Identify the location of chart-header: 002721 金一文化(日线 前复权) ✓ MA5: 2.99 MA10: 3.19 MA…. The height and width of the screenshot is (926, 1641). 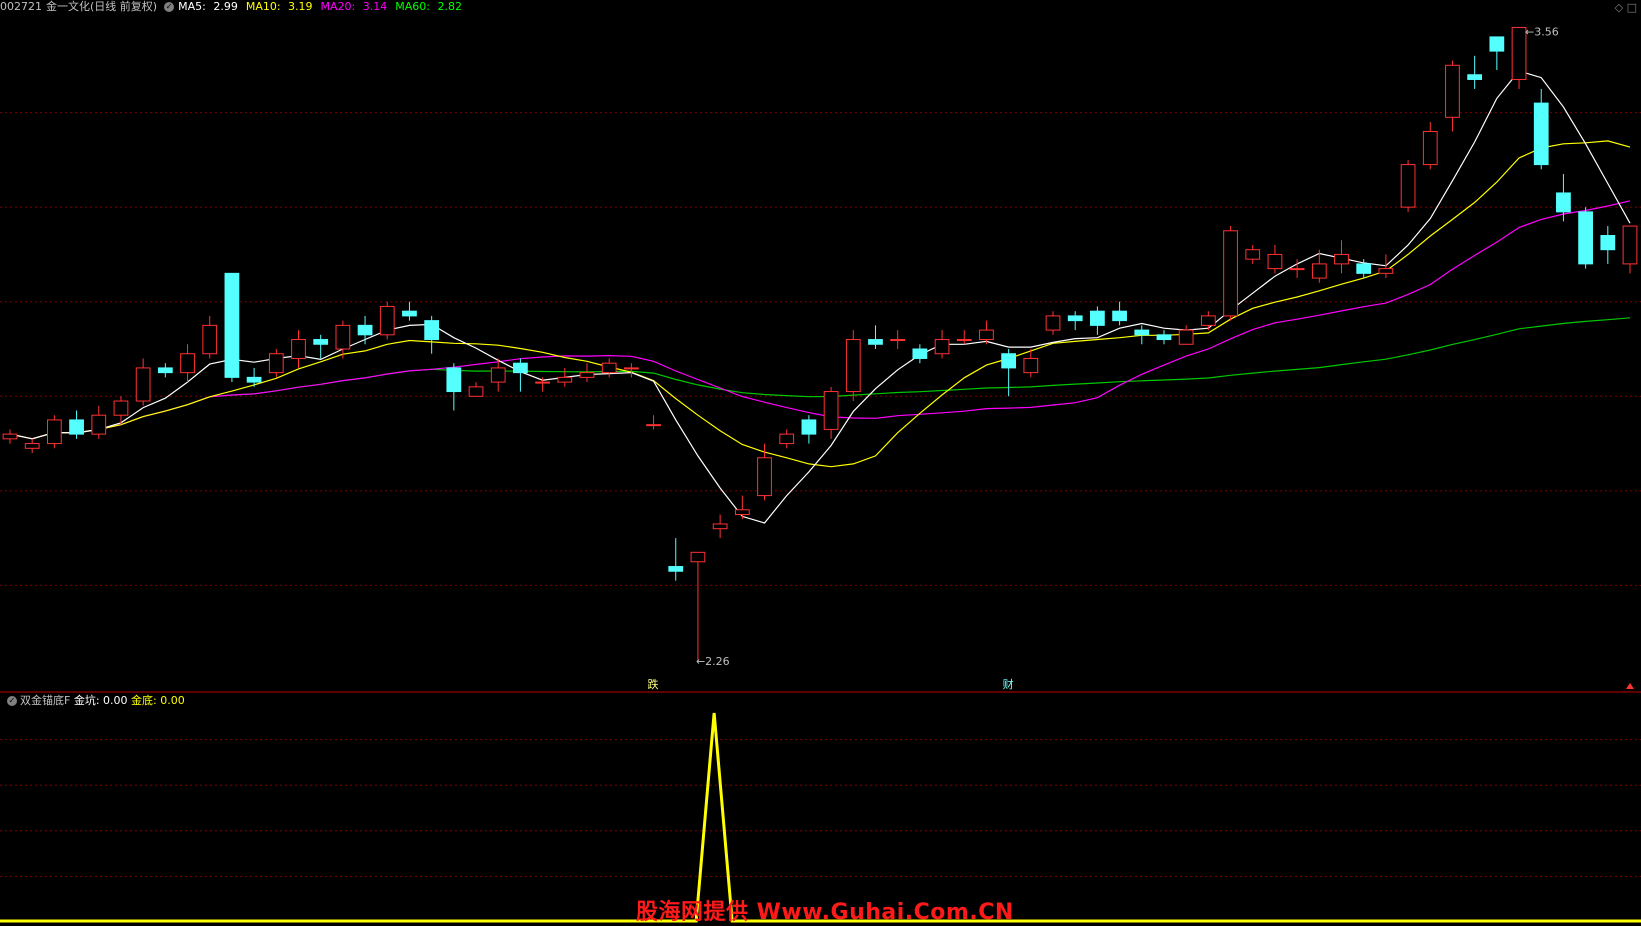
(235, 8).